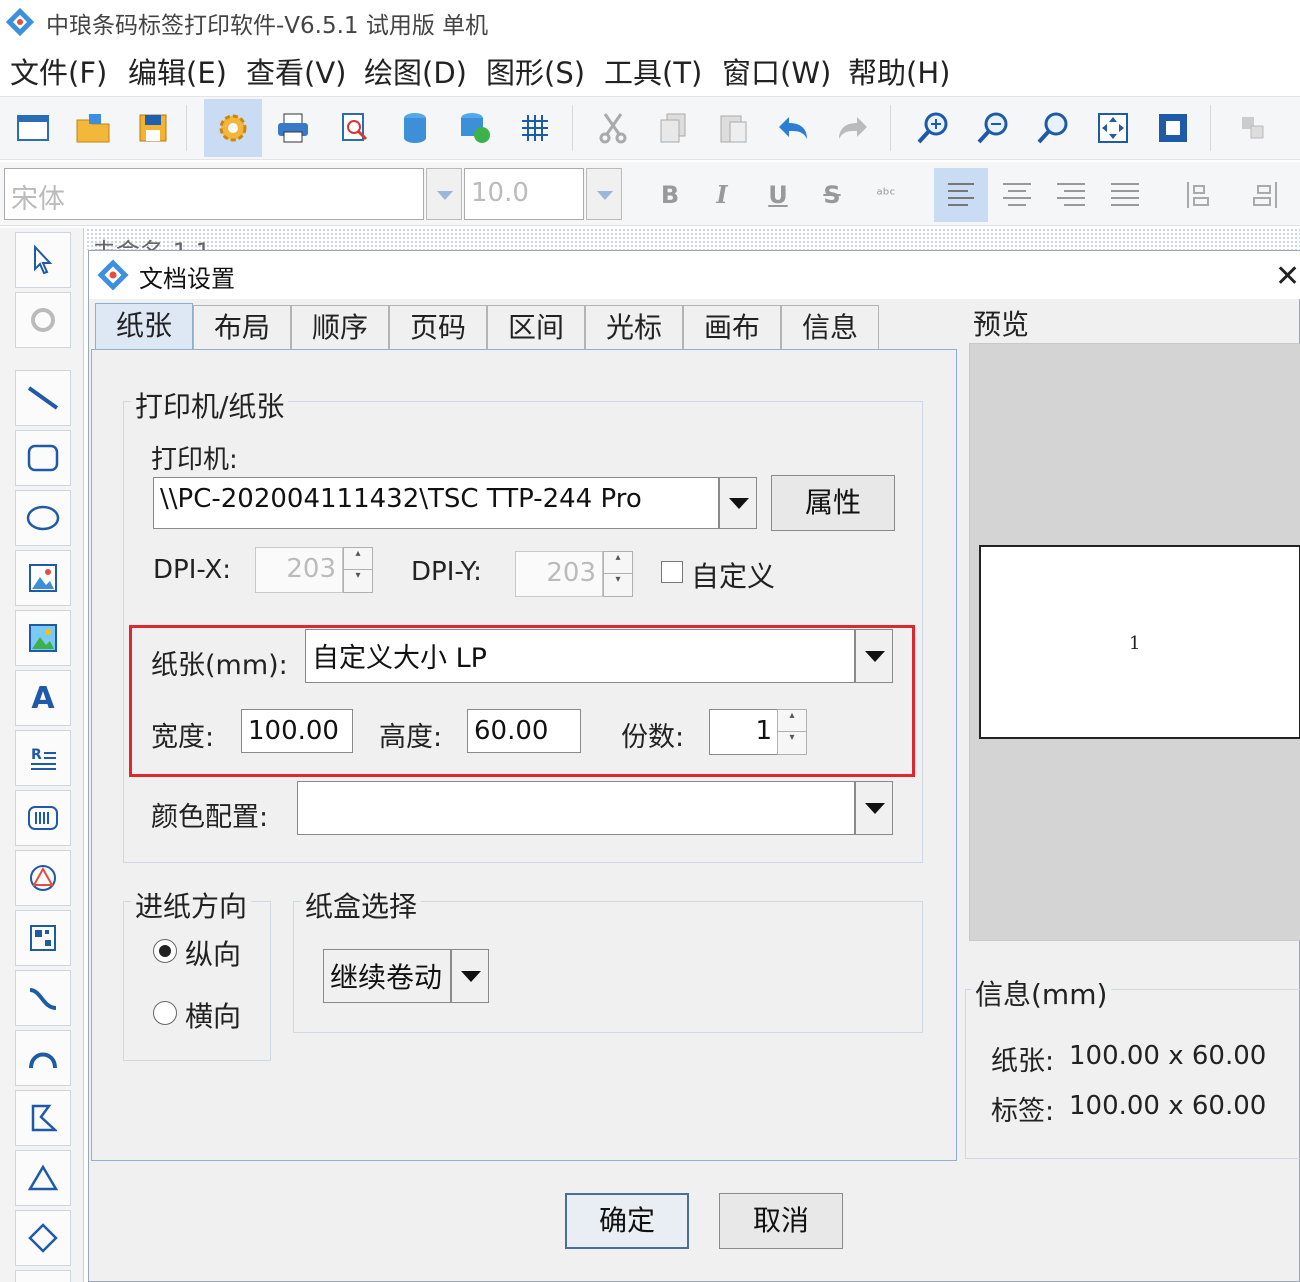  What do you see at coordinates (43, 998) in the screenshot?
I see `curve-tool-icon` at bounding box center [43, 998].